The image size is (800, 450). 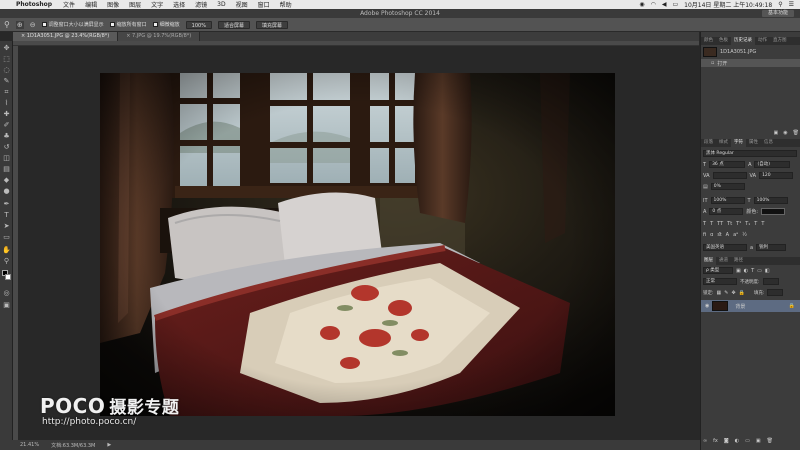 I want to click on font-family-select: 黑体 Regular, so click(x=750, y=153).